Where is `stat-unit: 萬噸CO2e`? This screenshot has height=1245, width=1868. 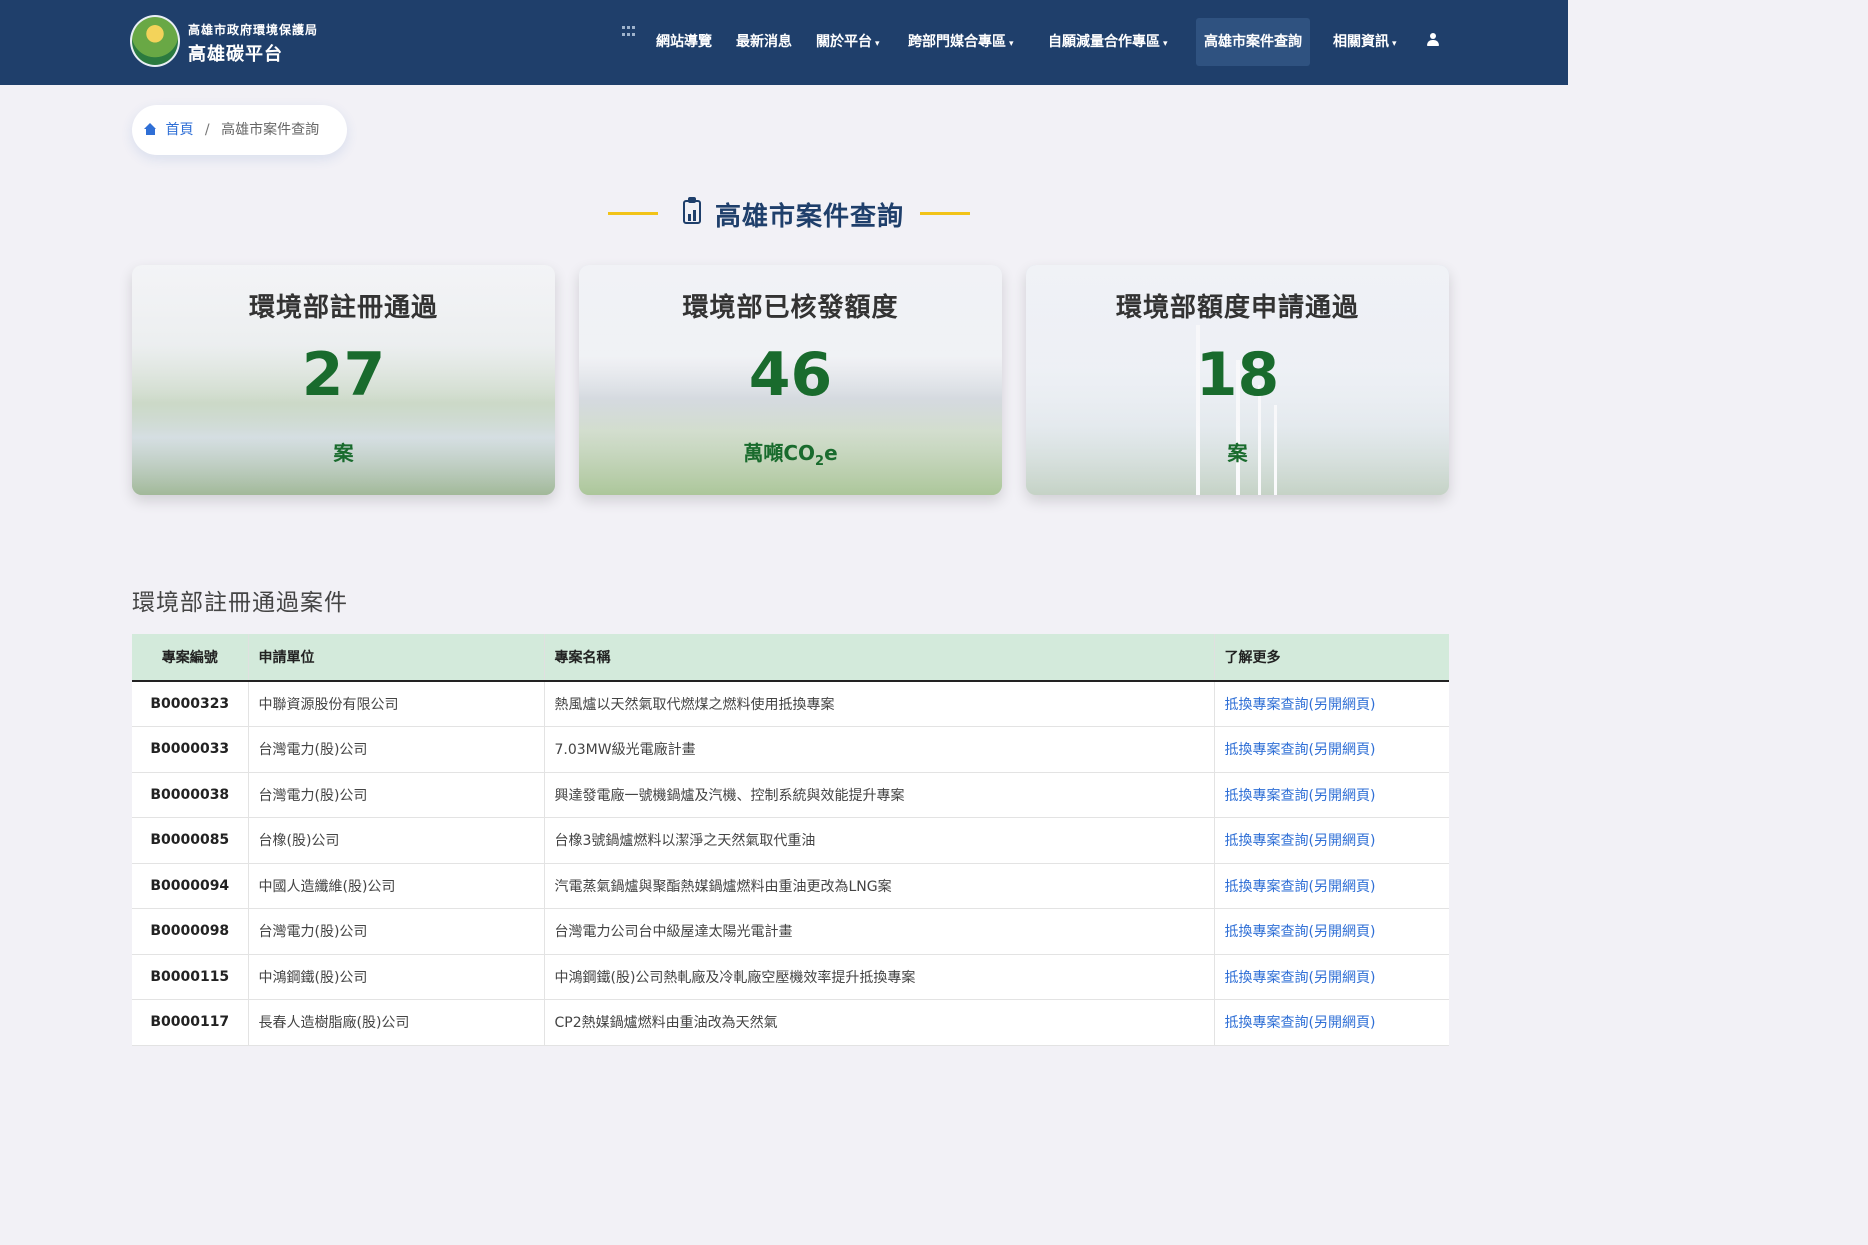
stat-unit: 萬噸CO2e is located at coordinates (790, 455).